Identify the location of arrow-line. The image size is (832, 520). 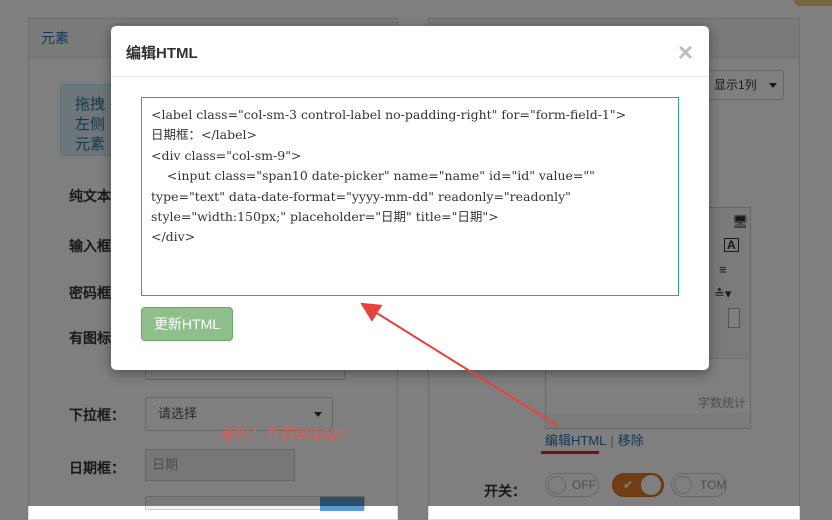
(459, 364).